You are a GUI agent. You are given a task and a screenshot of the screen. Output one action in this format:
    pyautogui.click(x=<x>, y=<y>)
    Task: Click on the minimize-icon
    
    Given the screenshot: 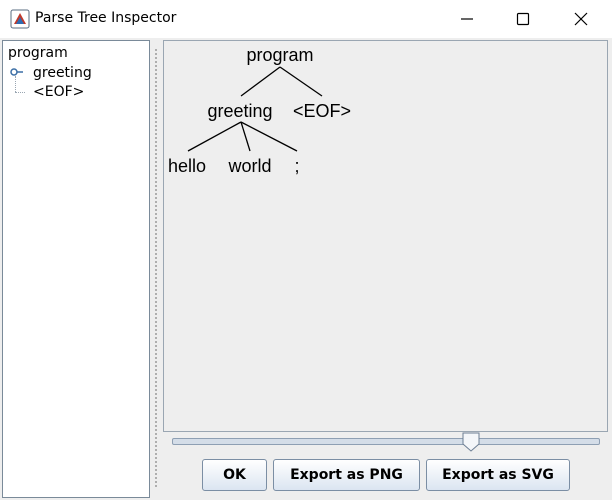 What is the action you would take?
    pyautogui.click(x=467, y=19)
    